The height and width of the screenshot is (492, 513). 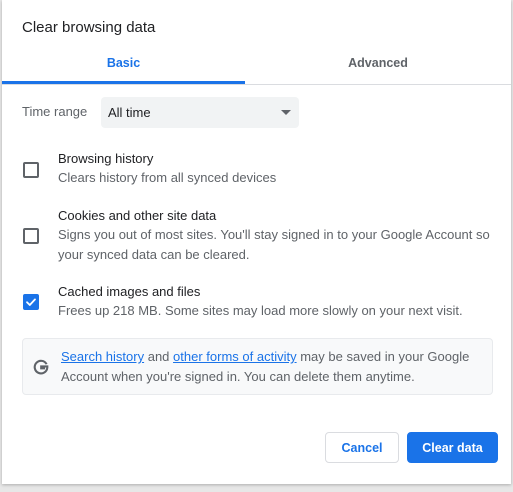 What do you see at coordinates (286, 112) in the screenshot?
I see `dropdown-arrow-icon` at bounding box center [286, 112].